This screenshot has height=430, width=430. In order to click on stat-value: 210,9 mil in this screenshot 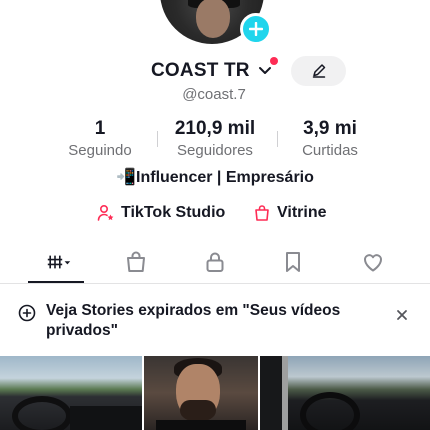, I will do `click(215, 128)`.